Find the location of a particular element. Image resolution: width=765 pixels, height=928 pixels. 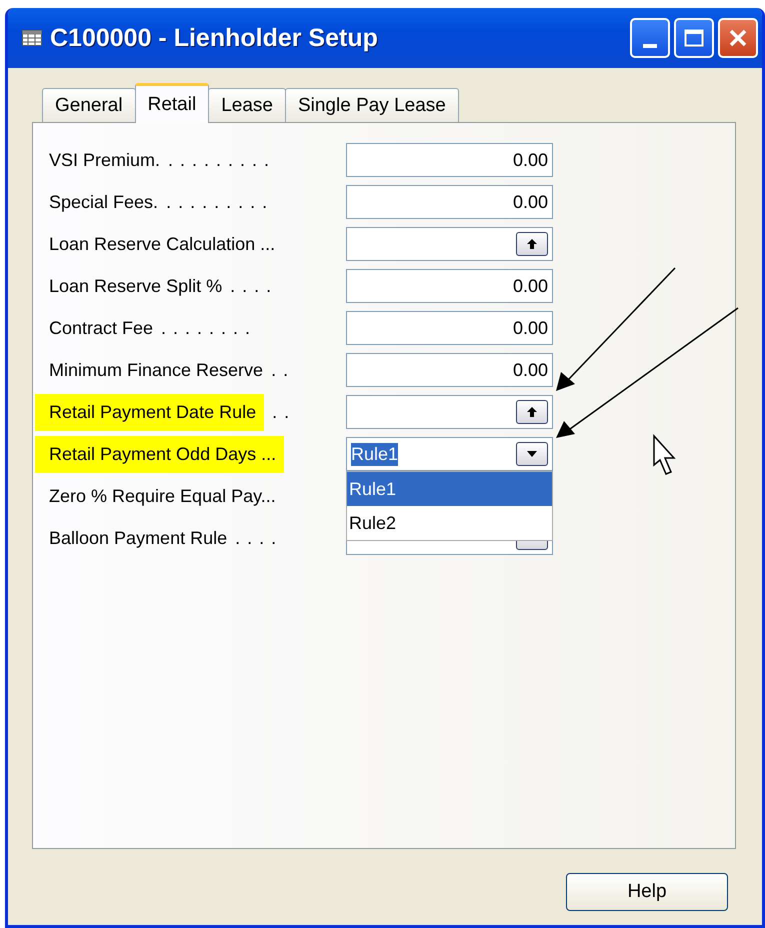

maximize-button is located at coordinates (694, 38).